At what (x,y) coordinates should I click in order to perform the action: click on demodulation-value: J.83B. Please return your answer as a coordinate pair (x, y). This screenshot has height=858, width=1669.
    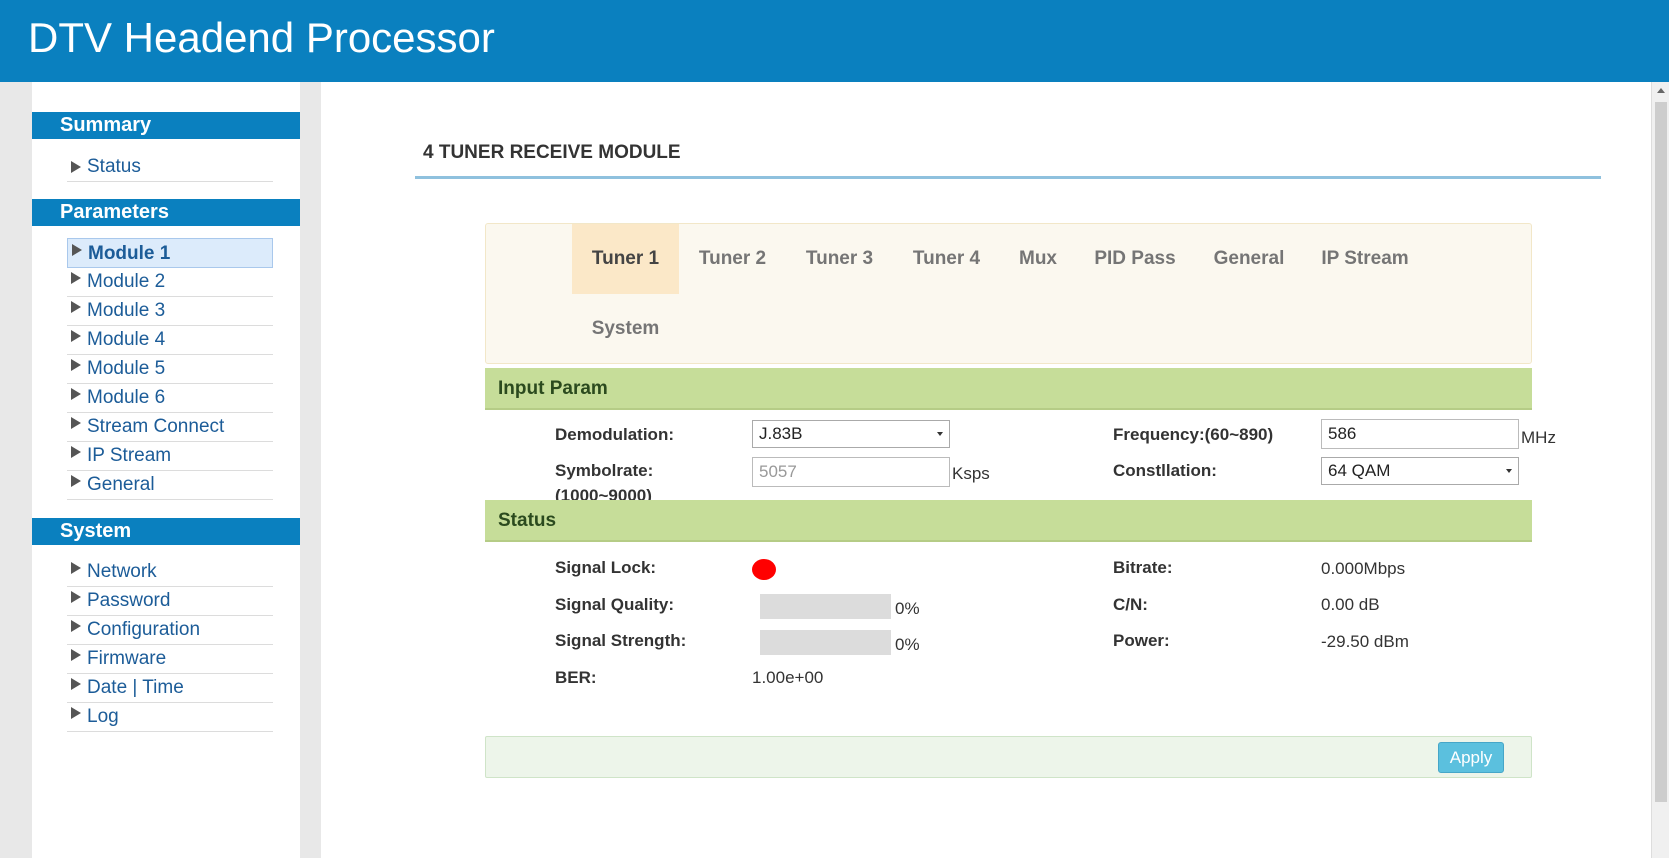
    Looking at the image, I should click on (781, 433).